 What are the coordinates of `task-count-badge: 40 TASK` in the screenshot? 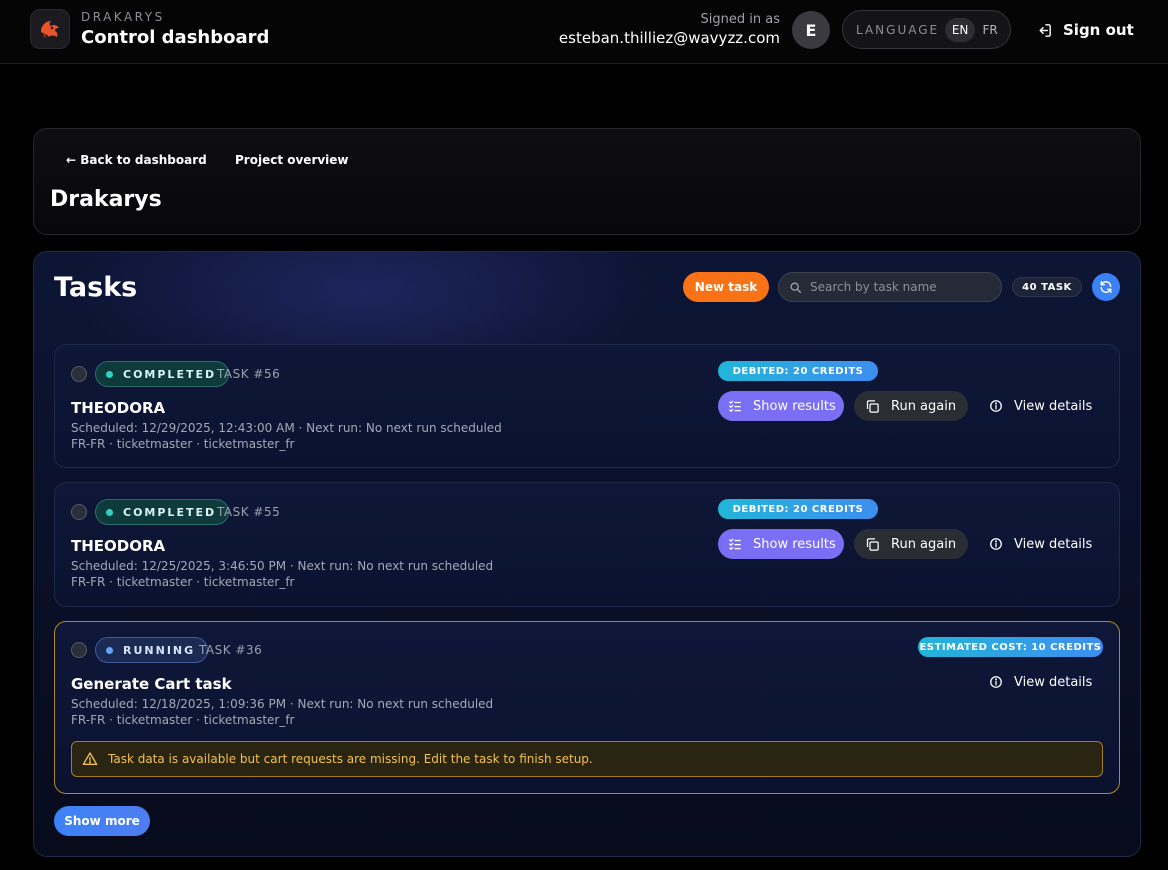 It's located at (1047, 287).